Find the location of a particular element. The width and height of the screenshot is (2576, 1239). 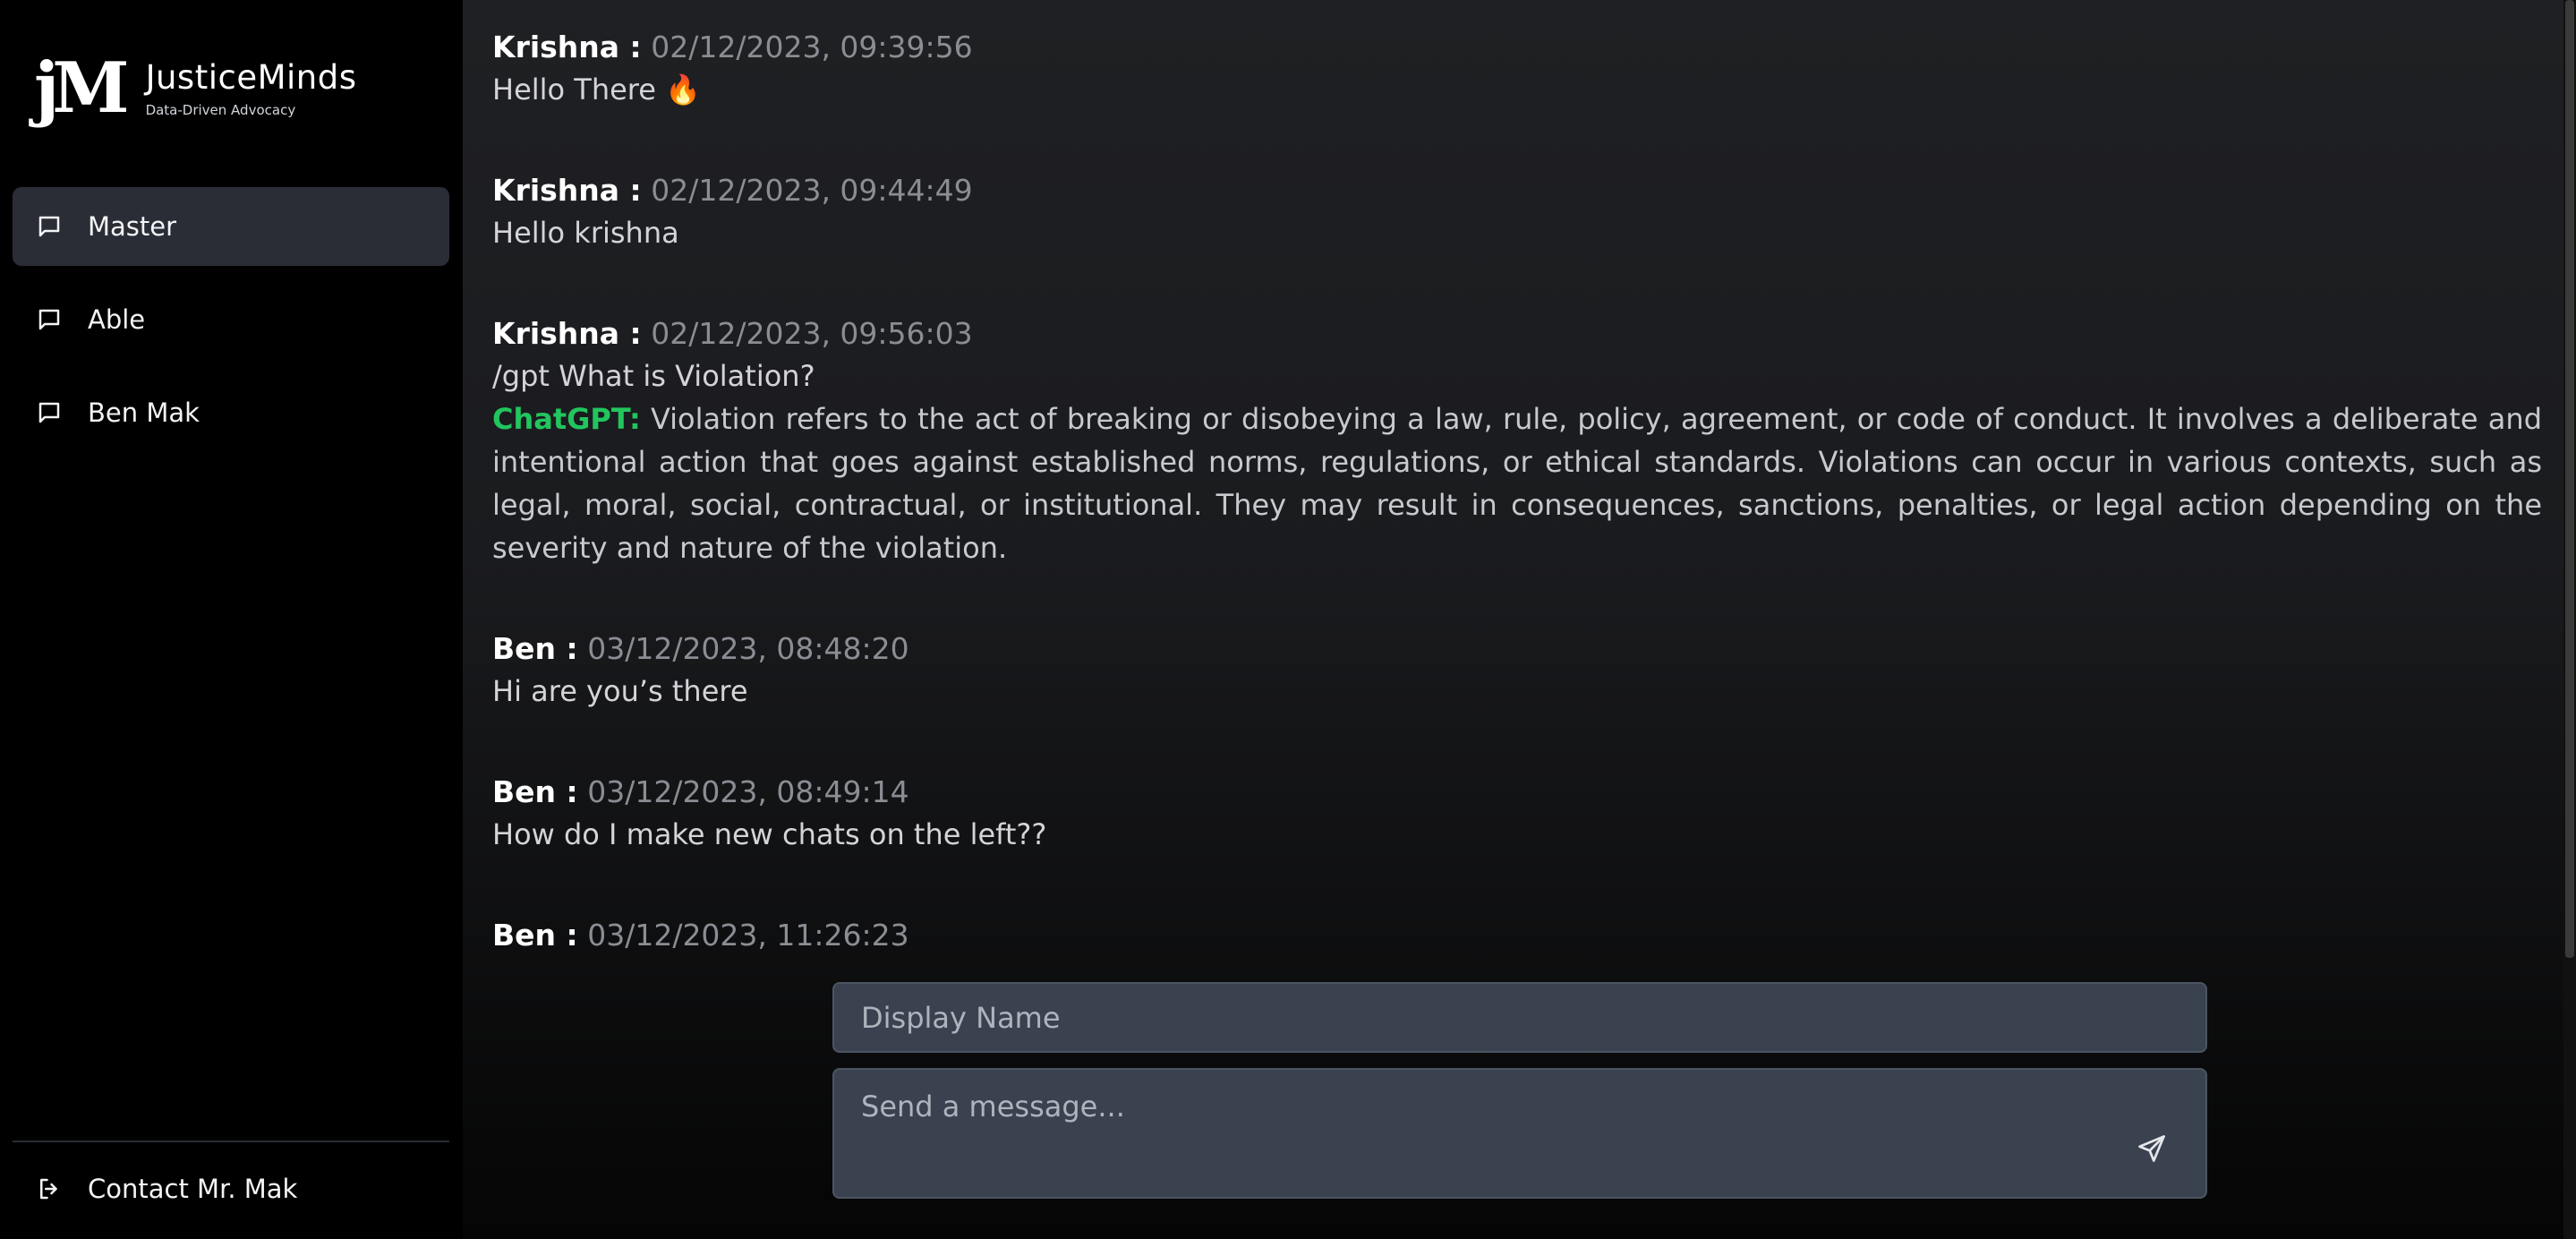

brand-logo: jM JusticeMinds Data-Driven Advocacy is located at coordinates (195, 88).